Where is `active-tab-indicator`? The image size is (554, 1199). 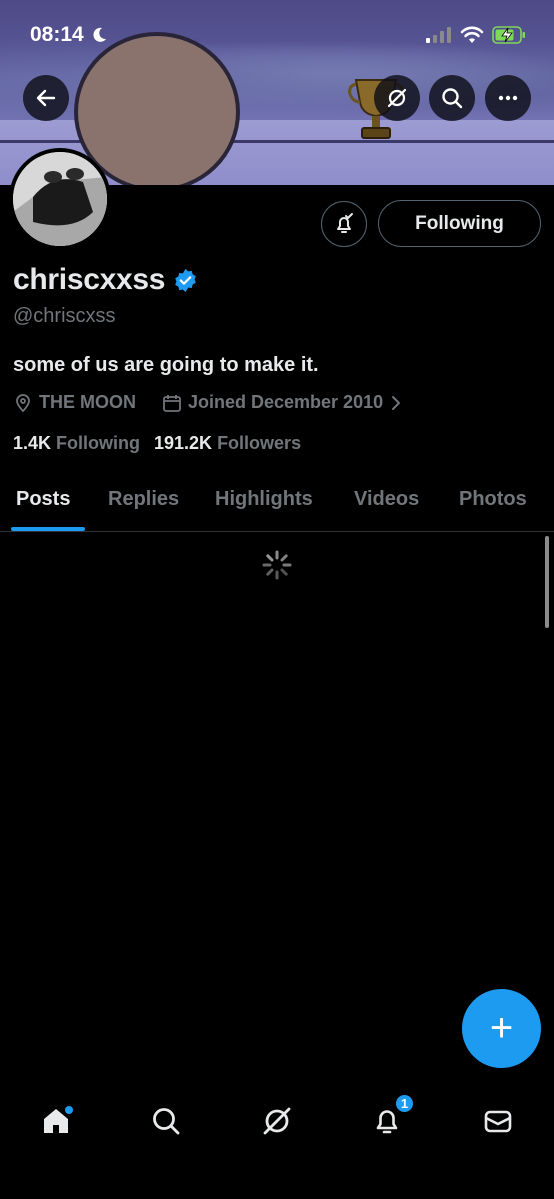 active-tab-indicator is located at coordinates (48, 529).